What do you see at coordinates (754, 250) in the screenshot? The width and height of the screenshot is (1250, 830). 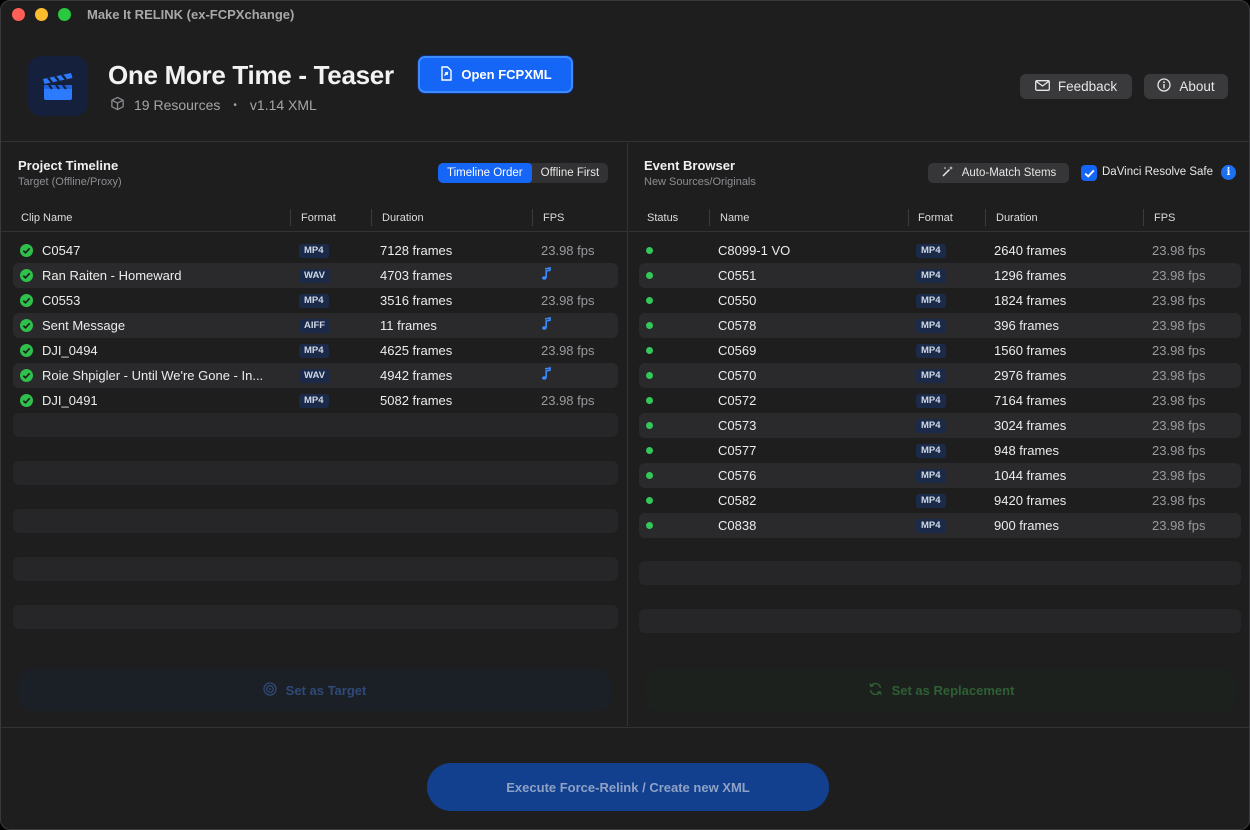 I see `source-name: C8099-1 VO` at bounding box center [754, 250].